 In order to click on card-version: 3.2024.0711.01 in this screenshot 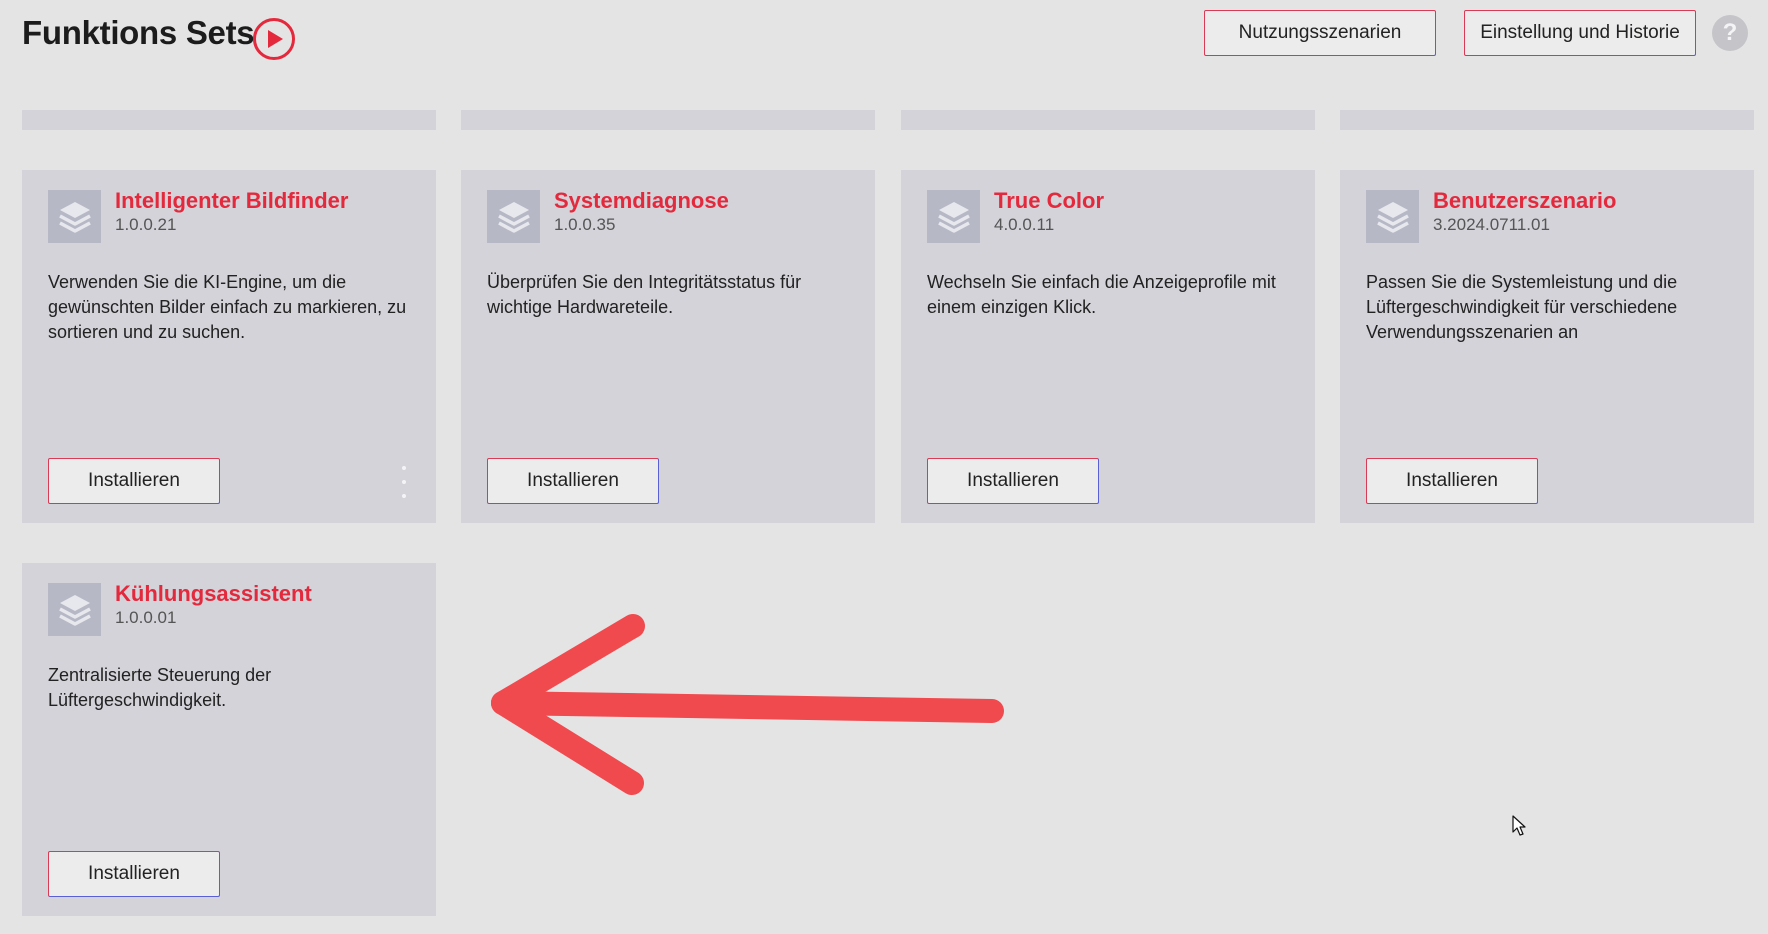, I will do `click(1491, 224)`.